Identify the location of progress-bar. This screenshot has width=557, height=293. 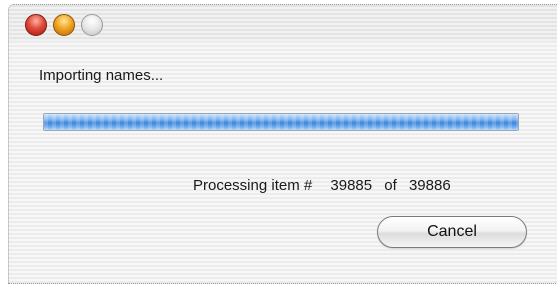
(281, 122).